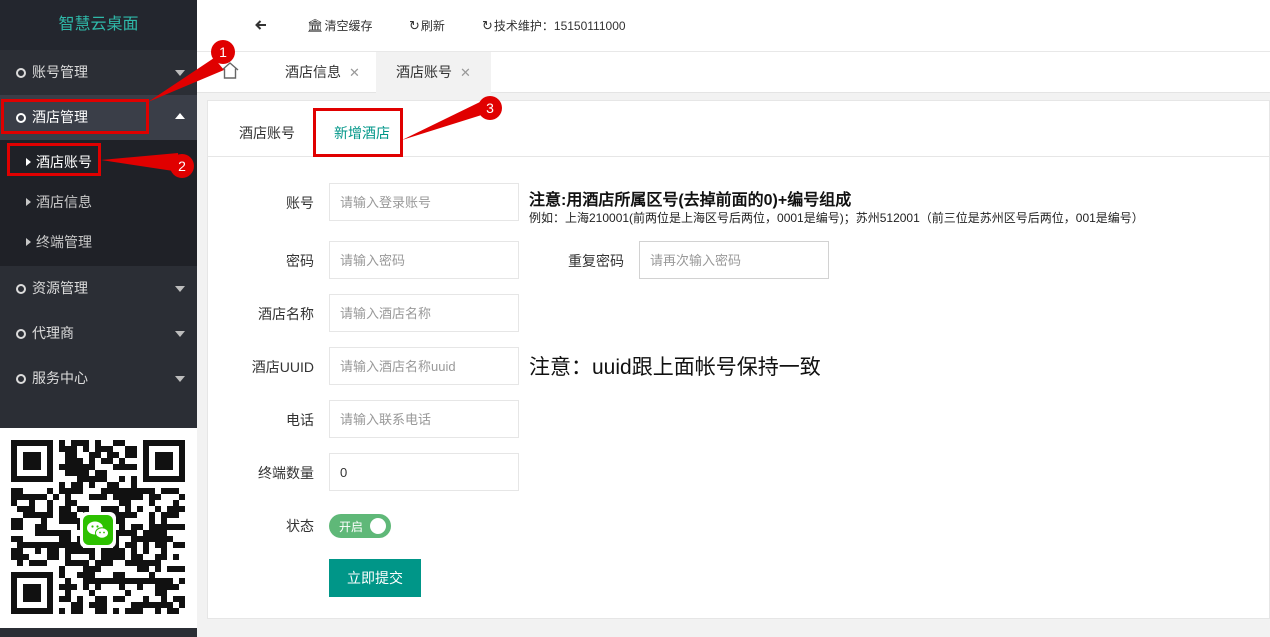 Image resolution: width=1270 pixels, height=637 pixels. I want to click on toggle-knob, so click(378, 526).